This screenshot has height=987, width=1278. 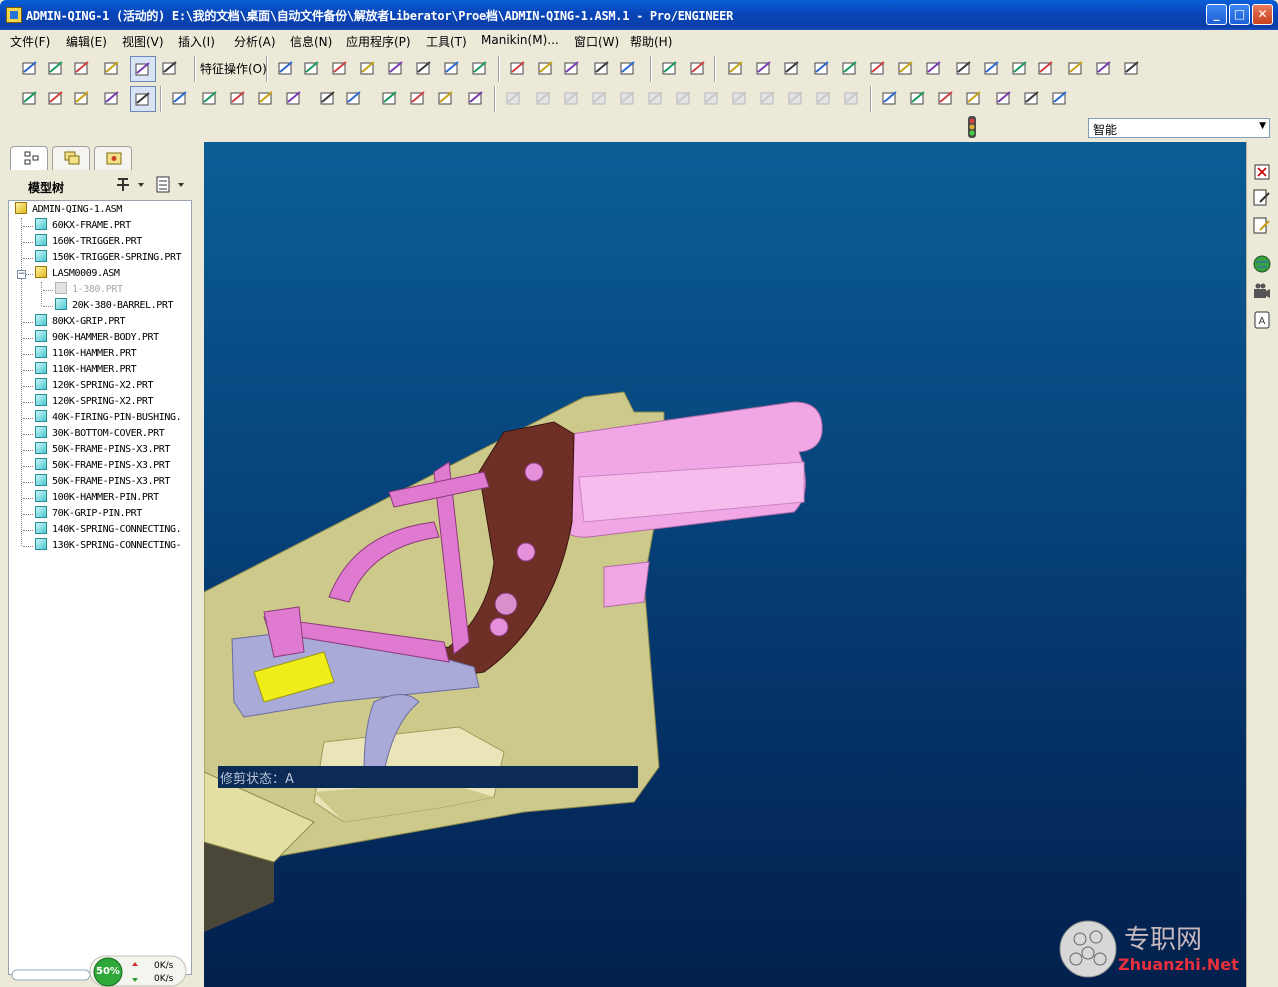 What do you see at coordinates (114, 306) in the screenshot?
I see `tree-node: 20K-380-BARREL.PRT` at bounding box center [114, 306].